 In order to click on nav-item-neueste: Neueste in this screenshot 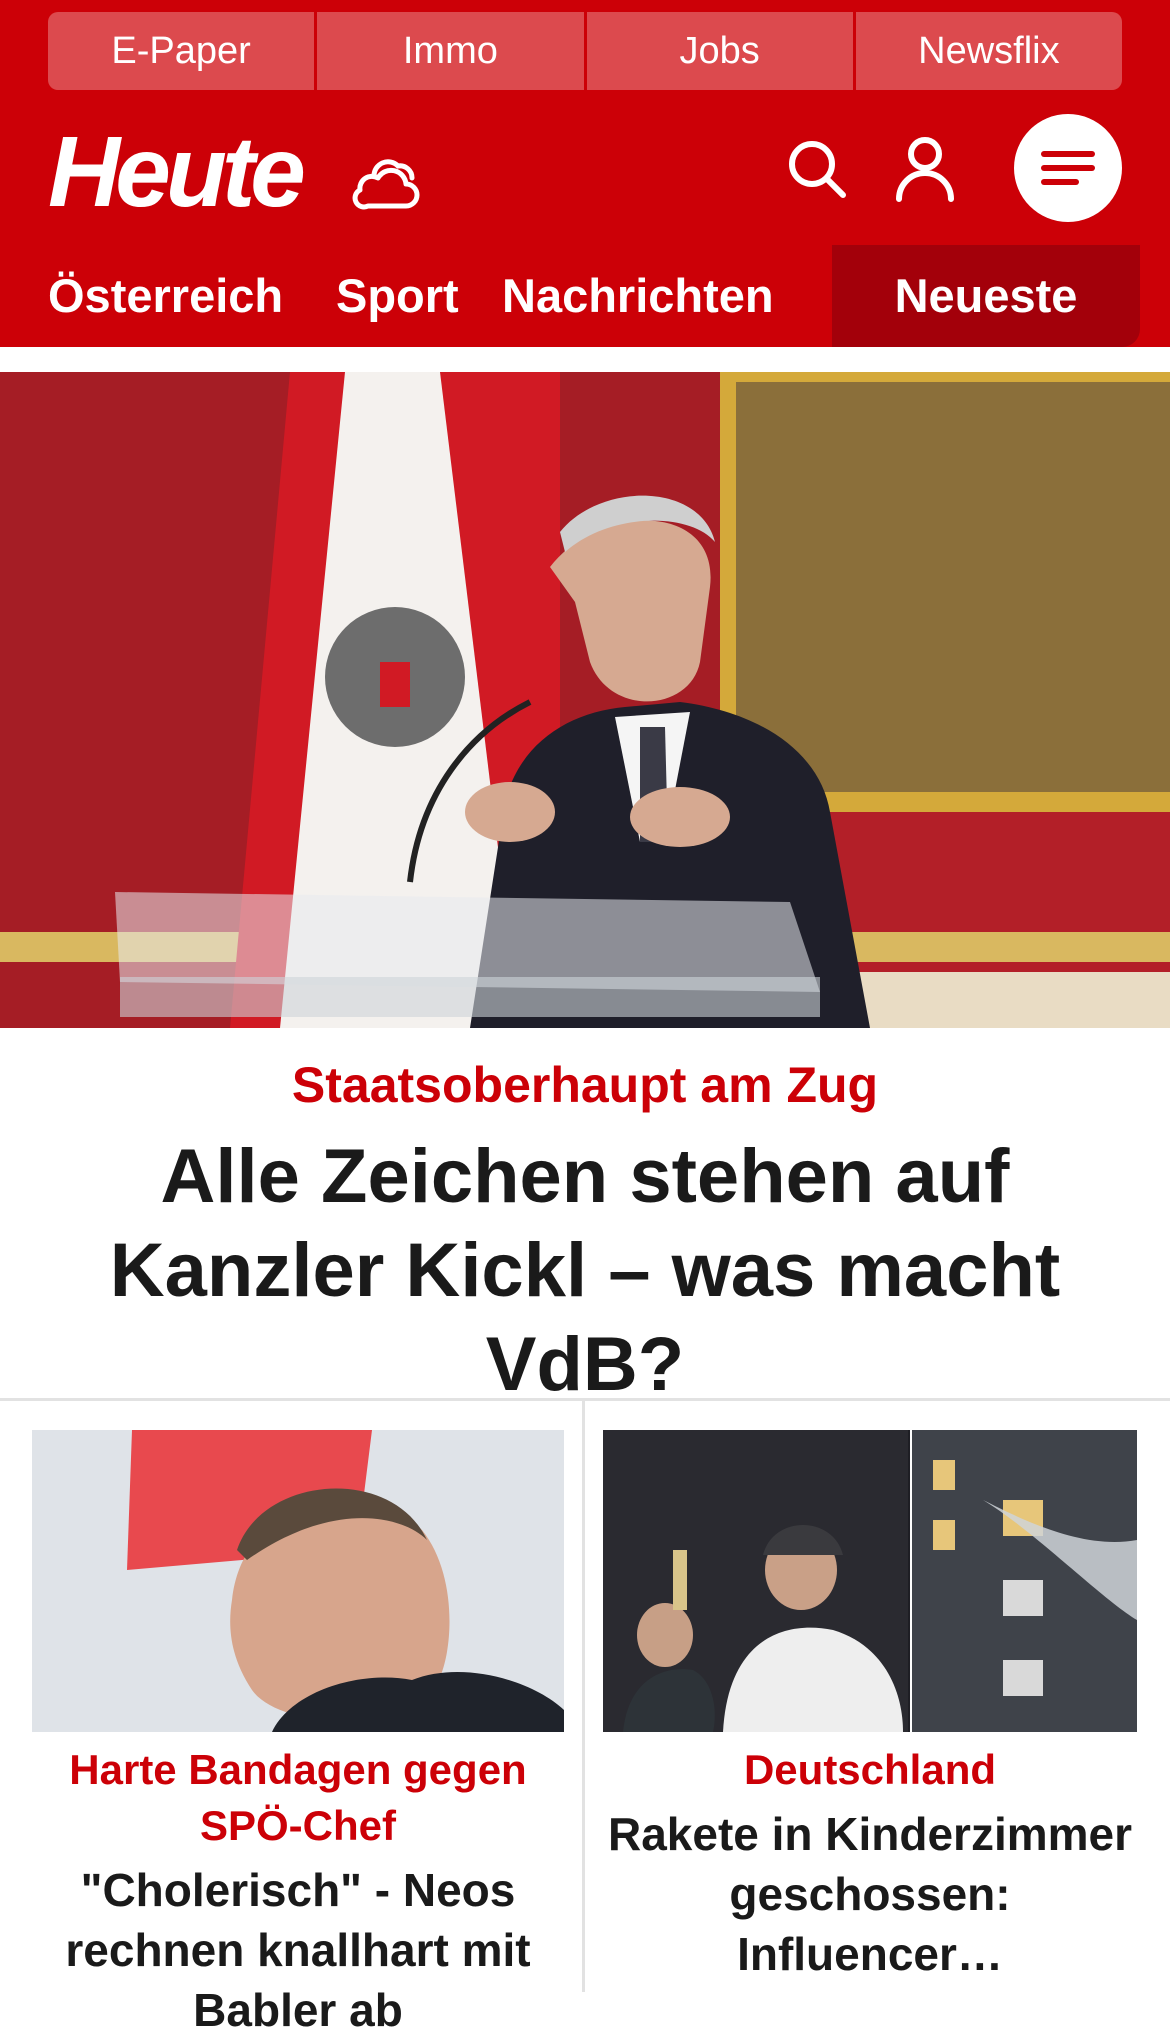, I will do `click(986, 296)`.